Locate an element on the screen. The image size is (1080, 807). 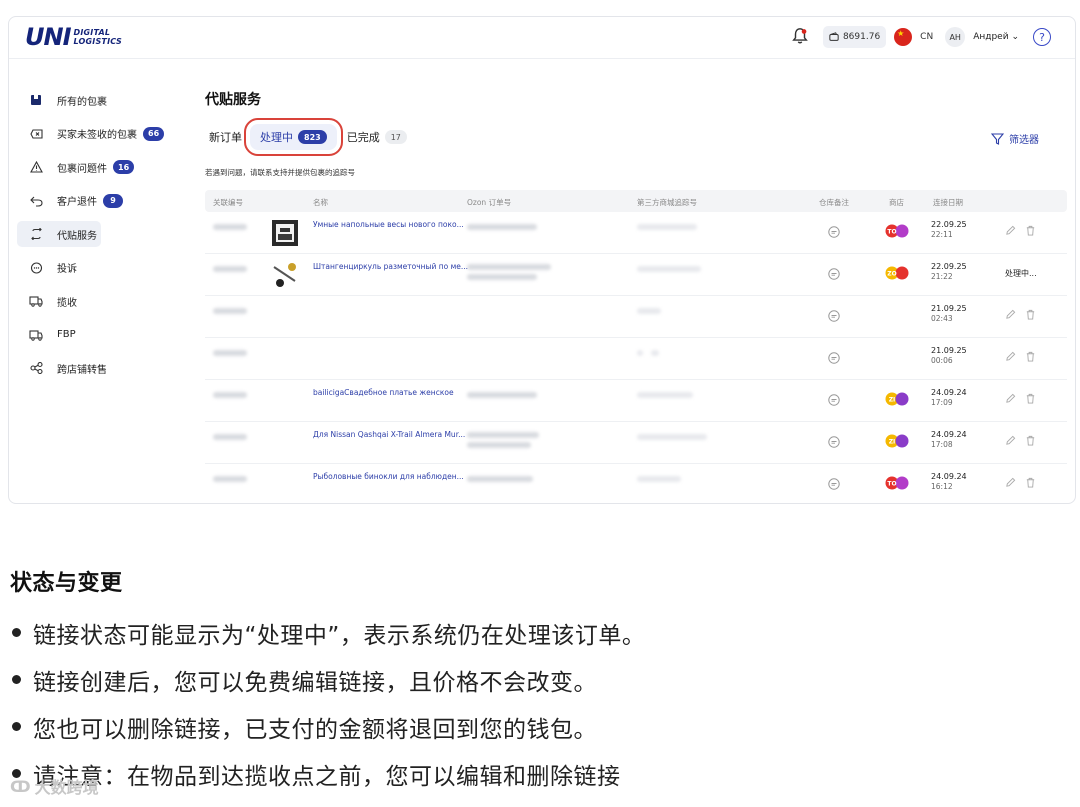
language-selector: CN is located at coordinates (926, 37).